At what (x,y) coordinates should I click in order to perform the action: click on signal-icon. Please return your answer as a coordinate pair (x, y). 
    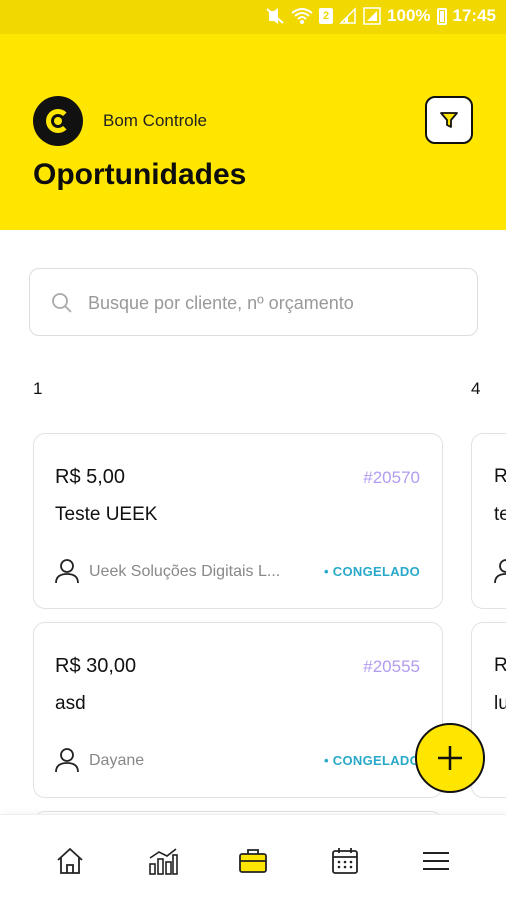
    Looking at the image, I should click on (347, 15).